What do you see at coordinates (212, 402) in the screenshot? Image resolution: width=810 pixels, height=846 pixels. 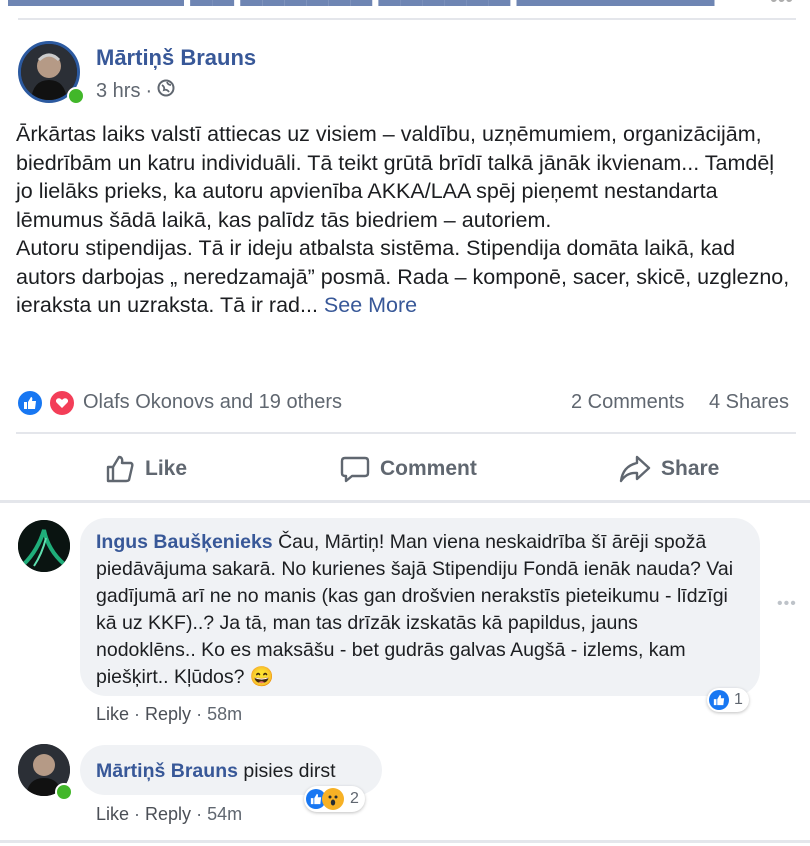 I see `reactions-summary: Olafs Okonovs and 19 others` at bounding box center [212, 402].